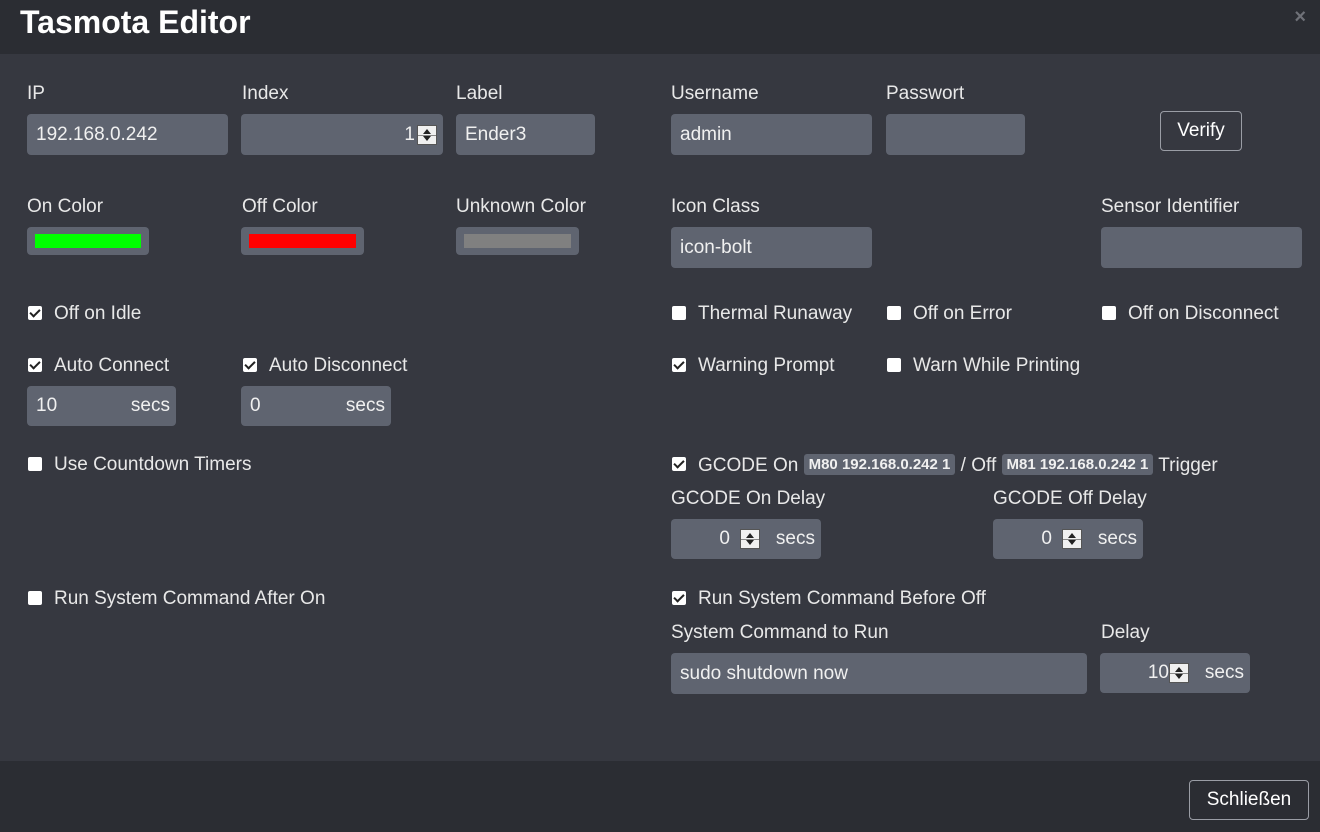 Image resolution: width=1320 pixels, height=832 pixels. What do you see at coordinates (879, 464) in the screenshot?
I see `gcode-on-command-badge: M80 192.168.0.242 1` at bounding box center [879, 464].